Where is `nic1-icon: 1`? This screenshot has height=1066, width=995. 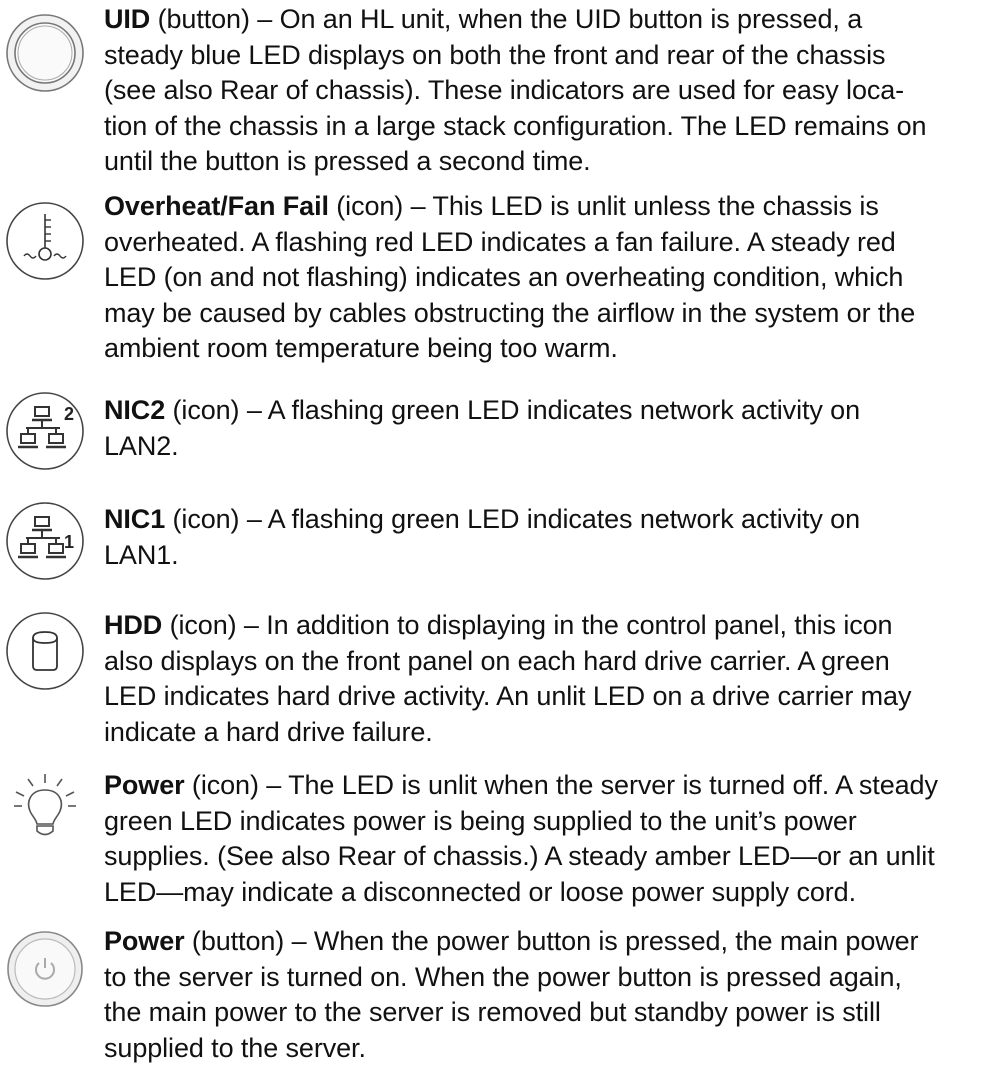
nic1-icon: 1 is located at coordinates (45, 541).